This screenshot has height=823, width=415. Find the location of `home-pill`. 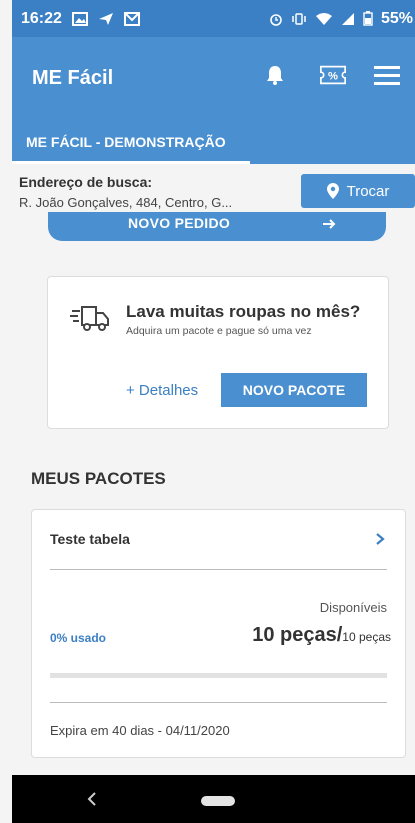

home-pill is located at coordinates (218, 801).